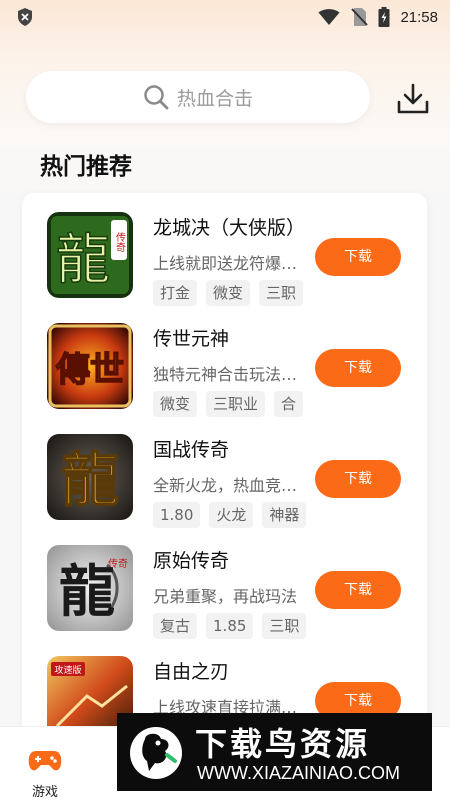 This screenshot has width=450, height=801. I want to click on gamepad-icon, so click(45, 761).